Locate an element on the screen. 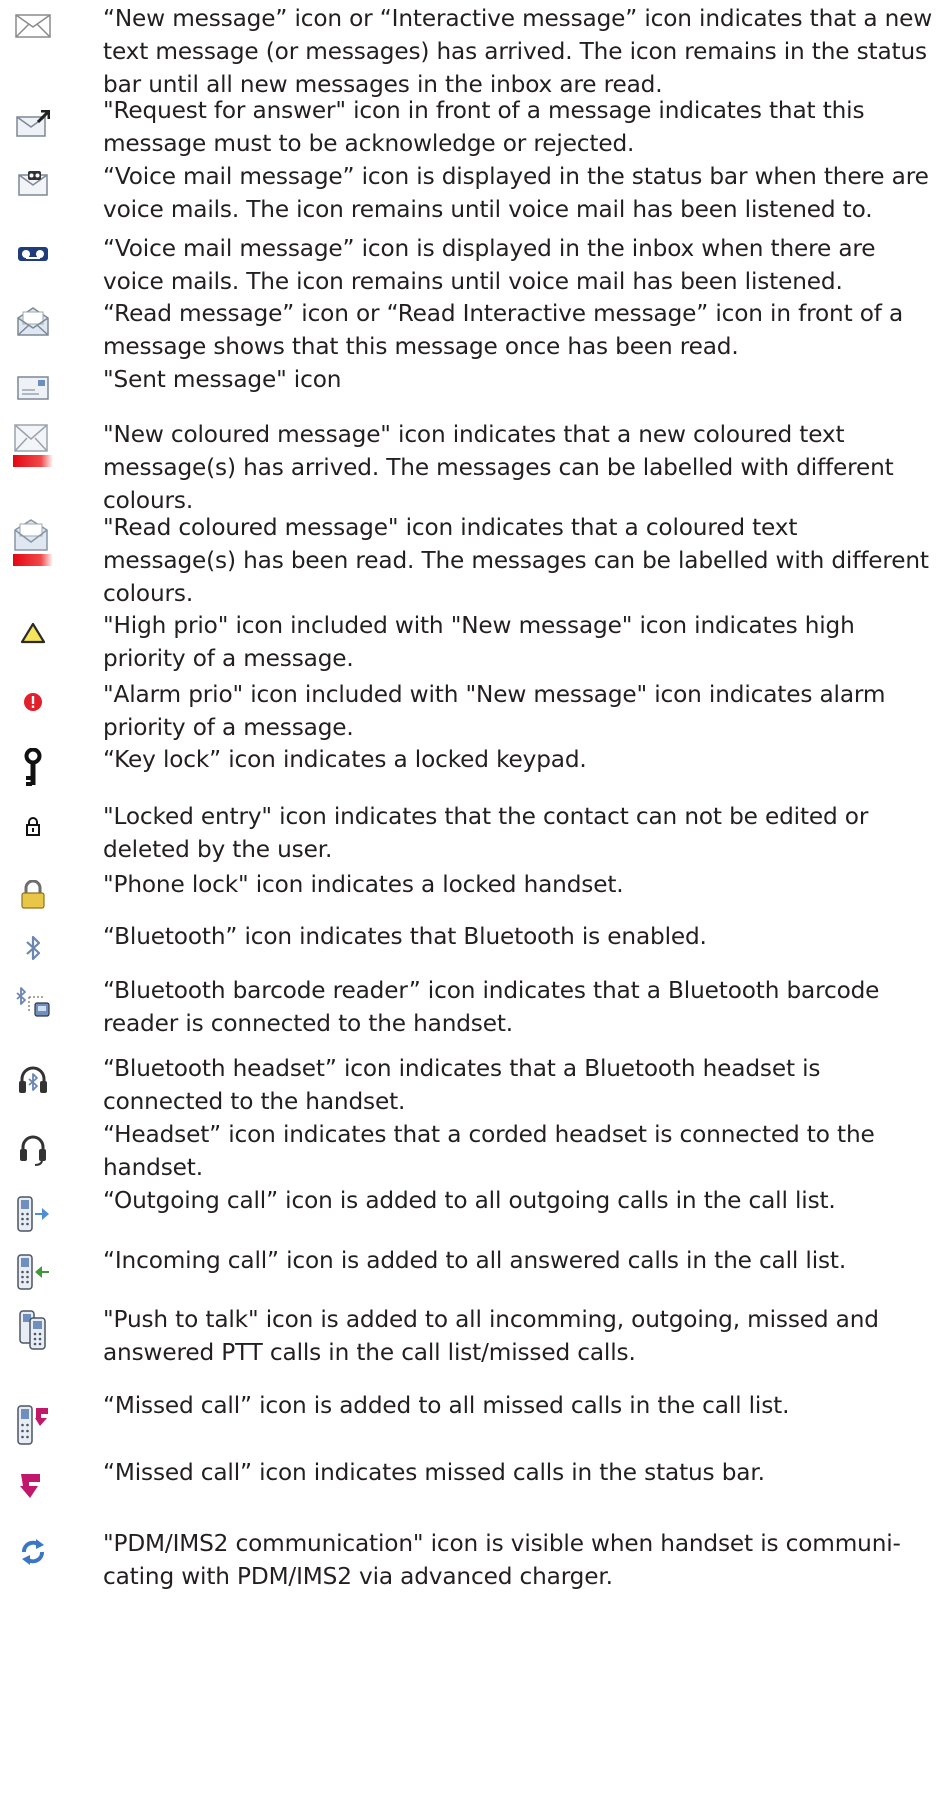 This screenshot has height=1802, width=938. bluetooth-barcode-icon is located at coordinates (33, 1003).